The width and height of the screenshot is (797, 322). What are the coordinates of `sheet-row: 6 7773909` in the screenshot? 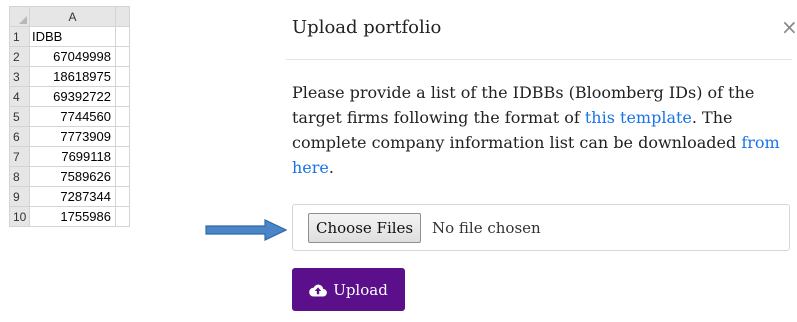 It's located at (69, 136).